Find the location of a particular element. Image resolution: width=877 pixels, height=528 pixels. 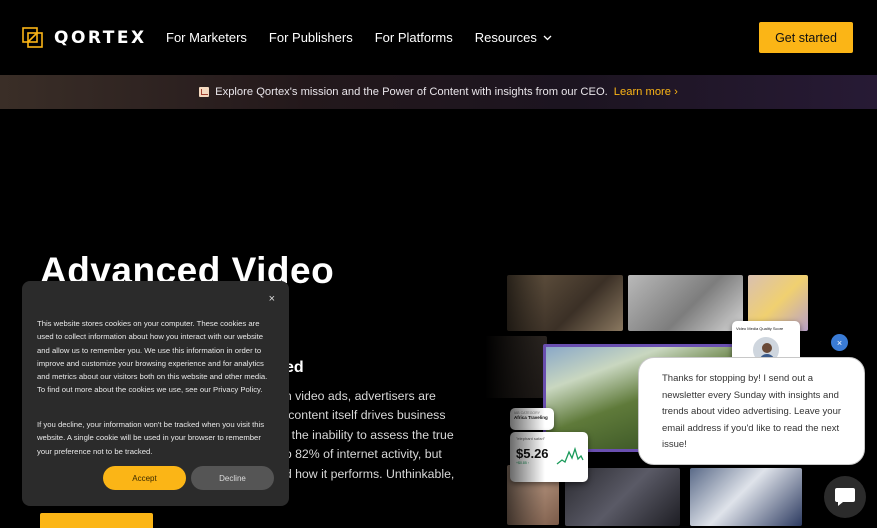

chat-close-button: × is located at coordinates (839, 342).